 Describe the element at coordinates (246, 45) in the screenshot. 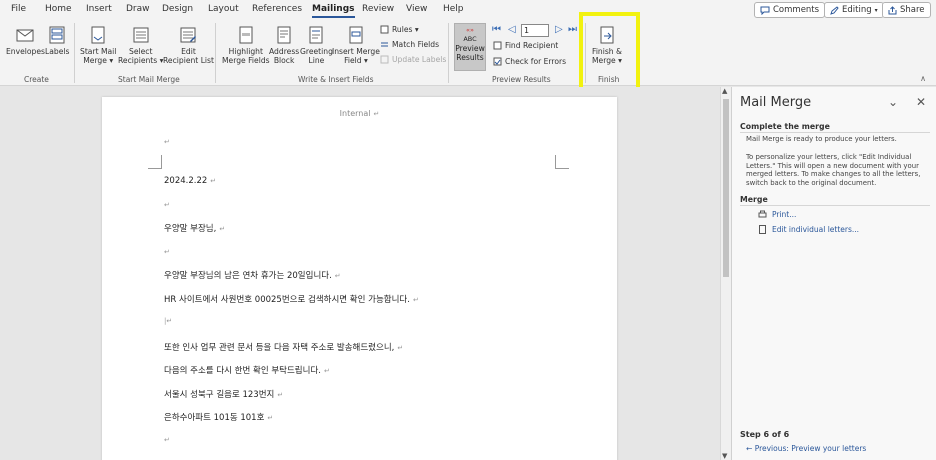

I see `highlight-merge-fields-button: Highlight Merge Fields` at that location.